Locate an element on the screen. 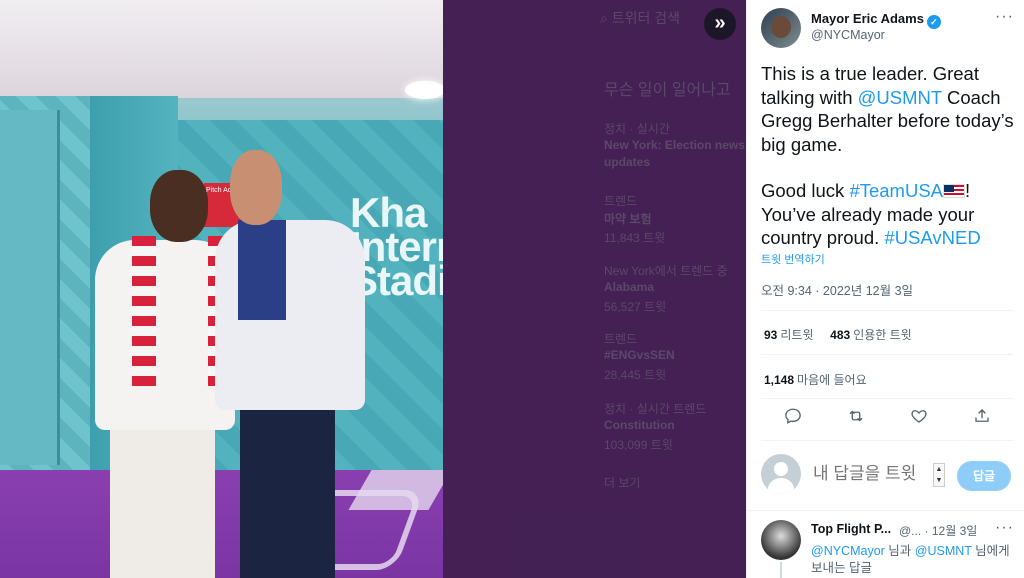 The height and width of the screenshot is (578, 1024). background-trend-label: 마약 보험 is located at coordinates (628, 219).